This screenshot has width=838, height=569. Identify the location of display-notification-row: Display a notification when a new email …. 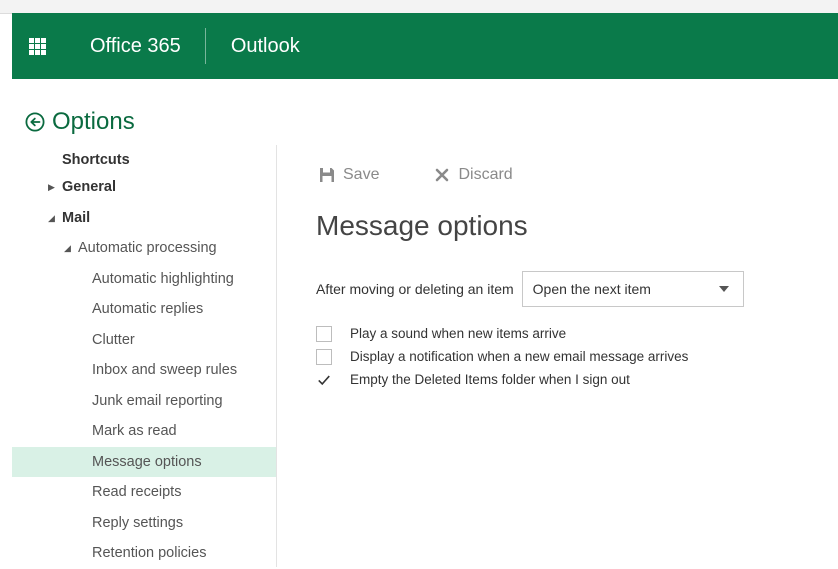
(502, 356).